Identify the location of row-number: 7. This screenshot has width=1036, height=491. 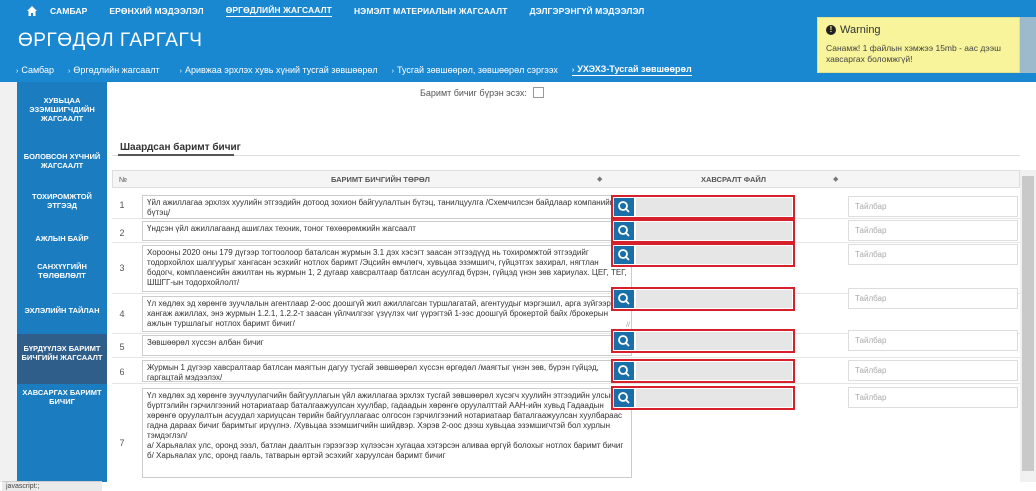
(122, 443).